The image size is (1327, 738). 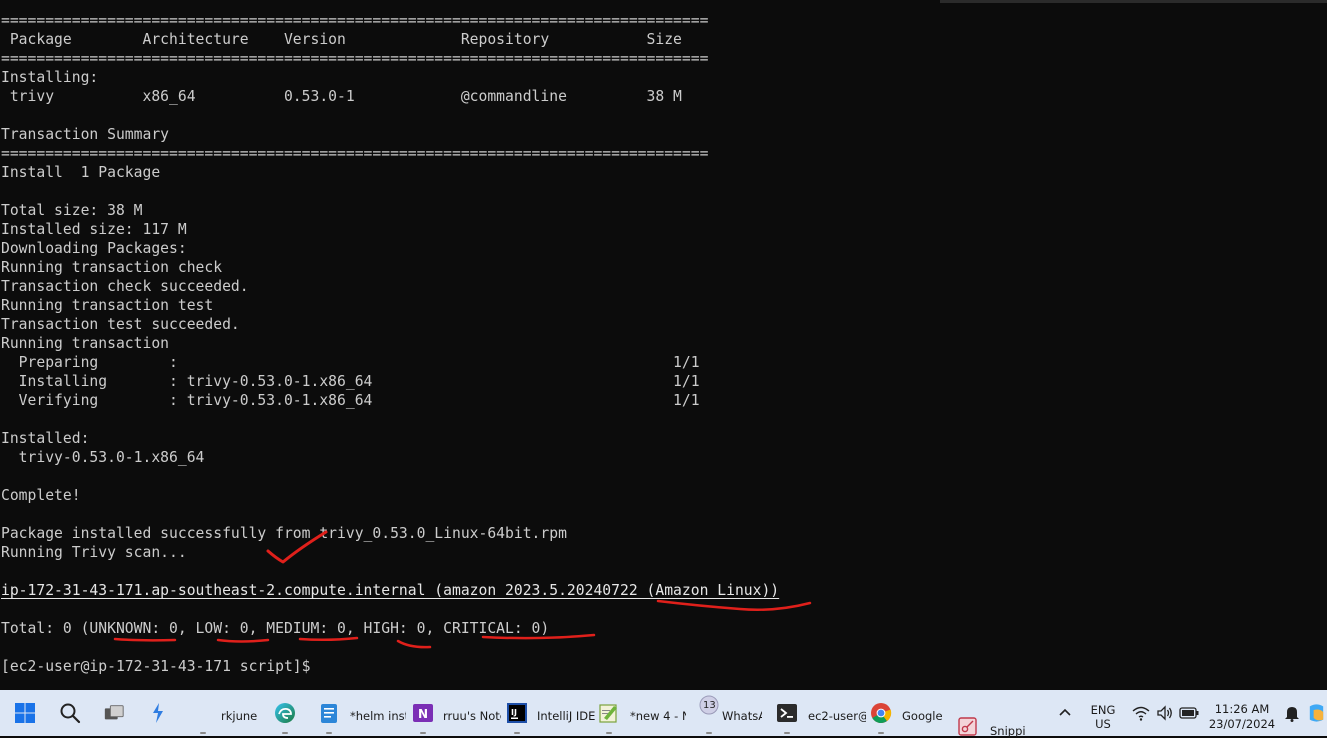 I want to click on terminal-line: Transaction check succeeded., so click(x=125, y=286).